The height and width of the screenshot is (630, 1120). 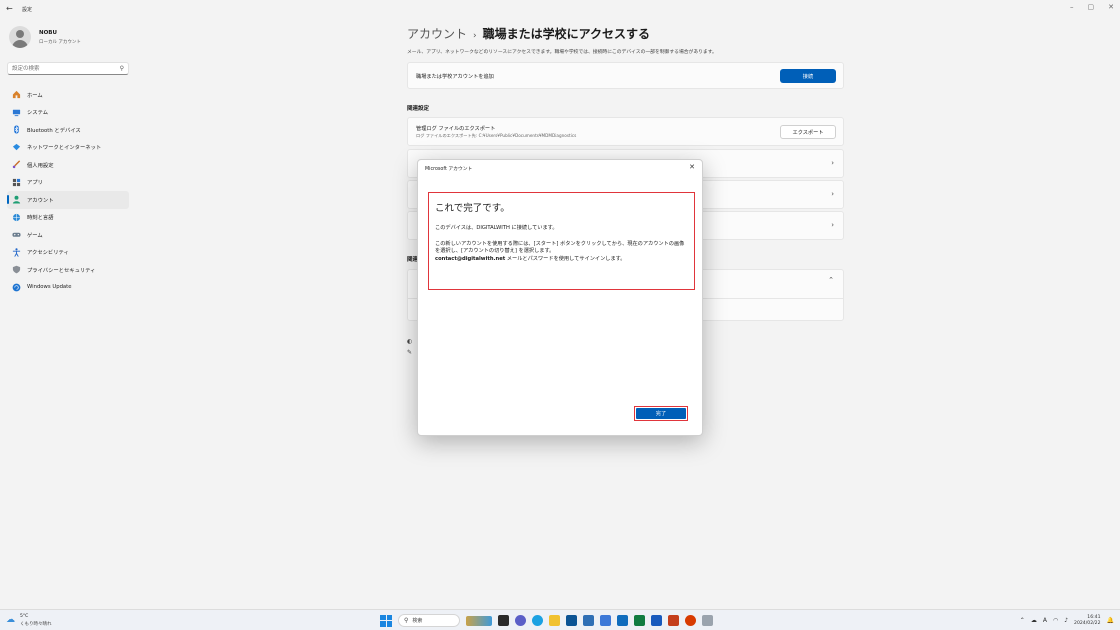 I want to click on sidebar-item-label: ネットワークとインターネット, so click(x=64, y=148).